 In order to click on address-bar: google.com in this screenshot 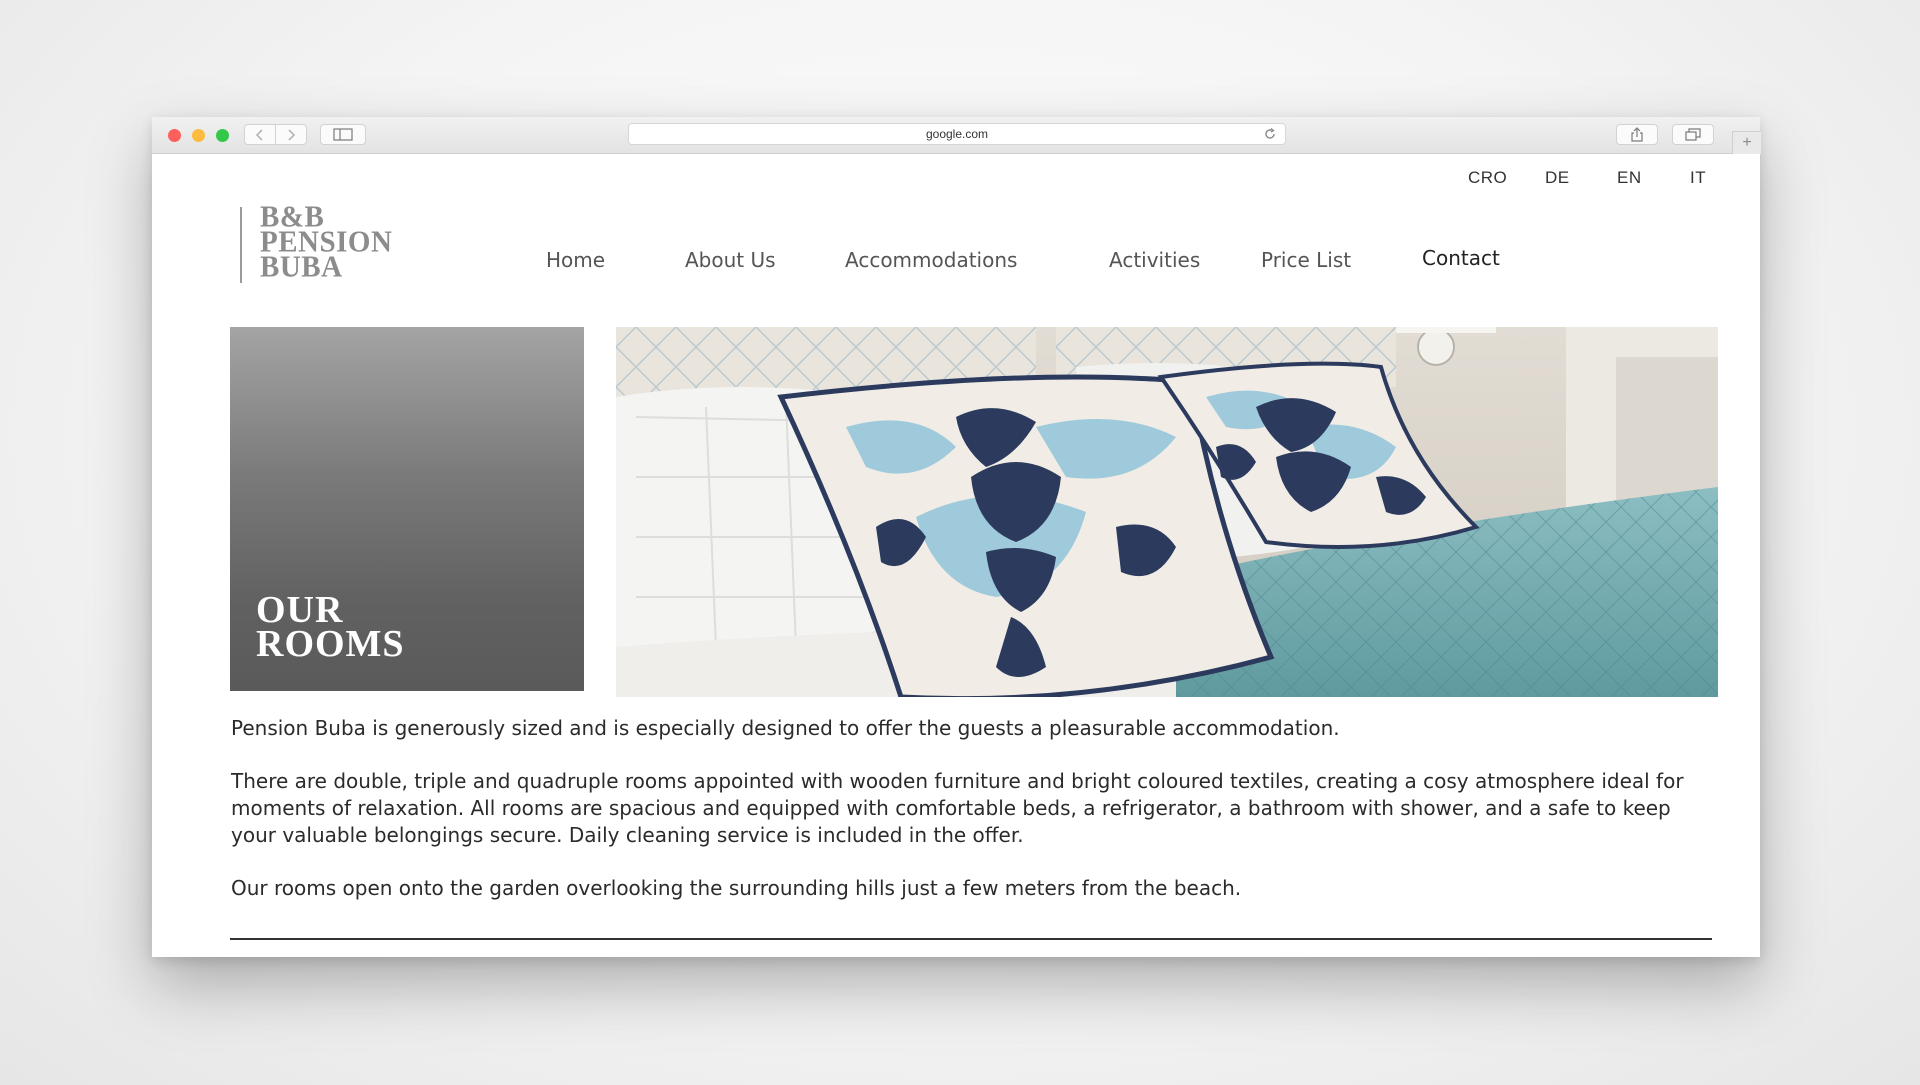, I will do `click(957, 134)`.